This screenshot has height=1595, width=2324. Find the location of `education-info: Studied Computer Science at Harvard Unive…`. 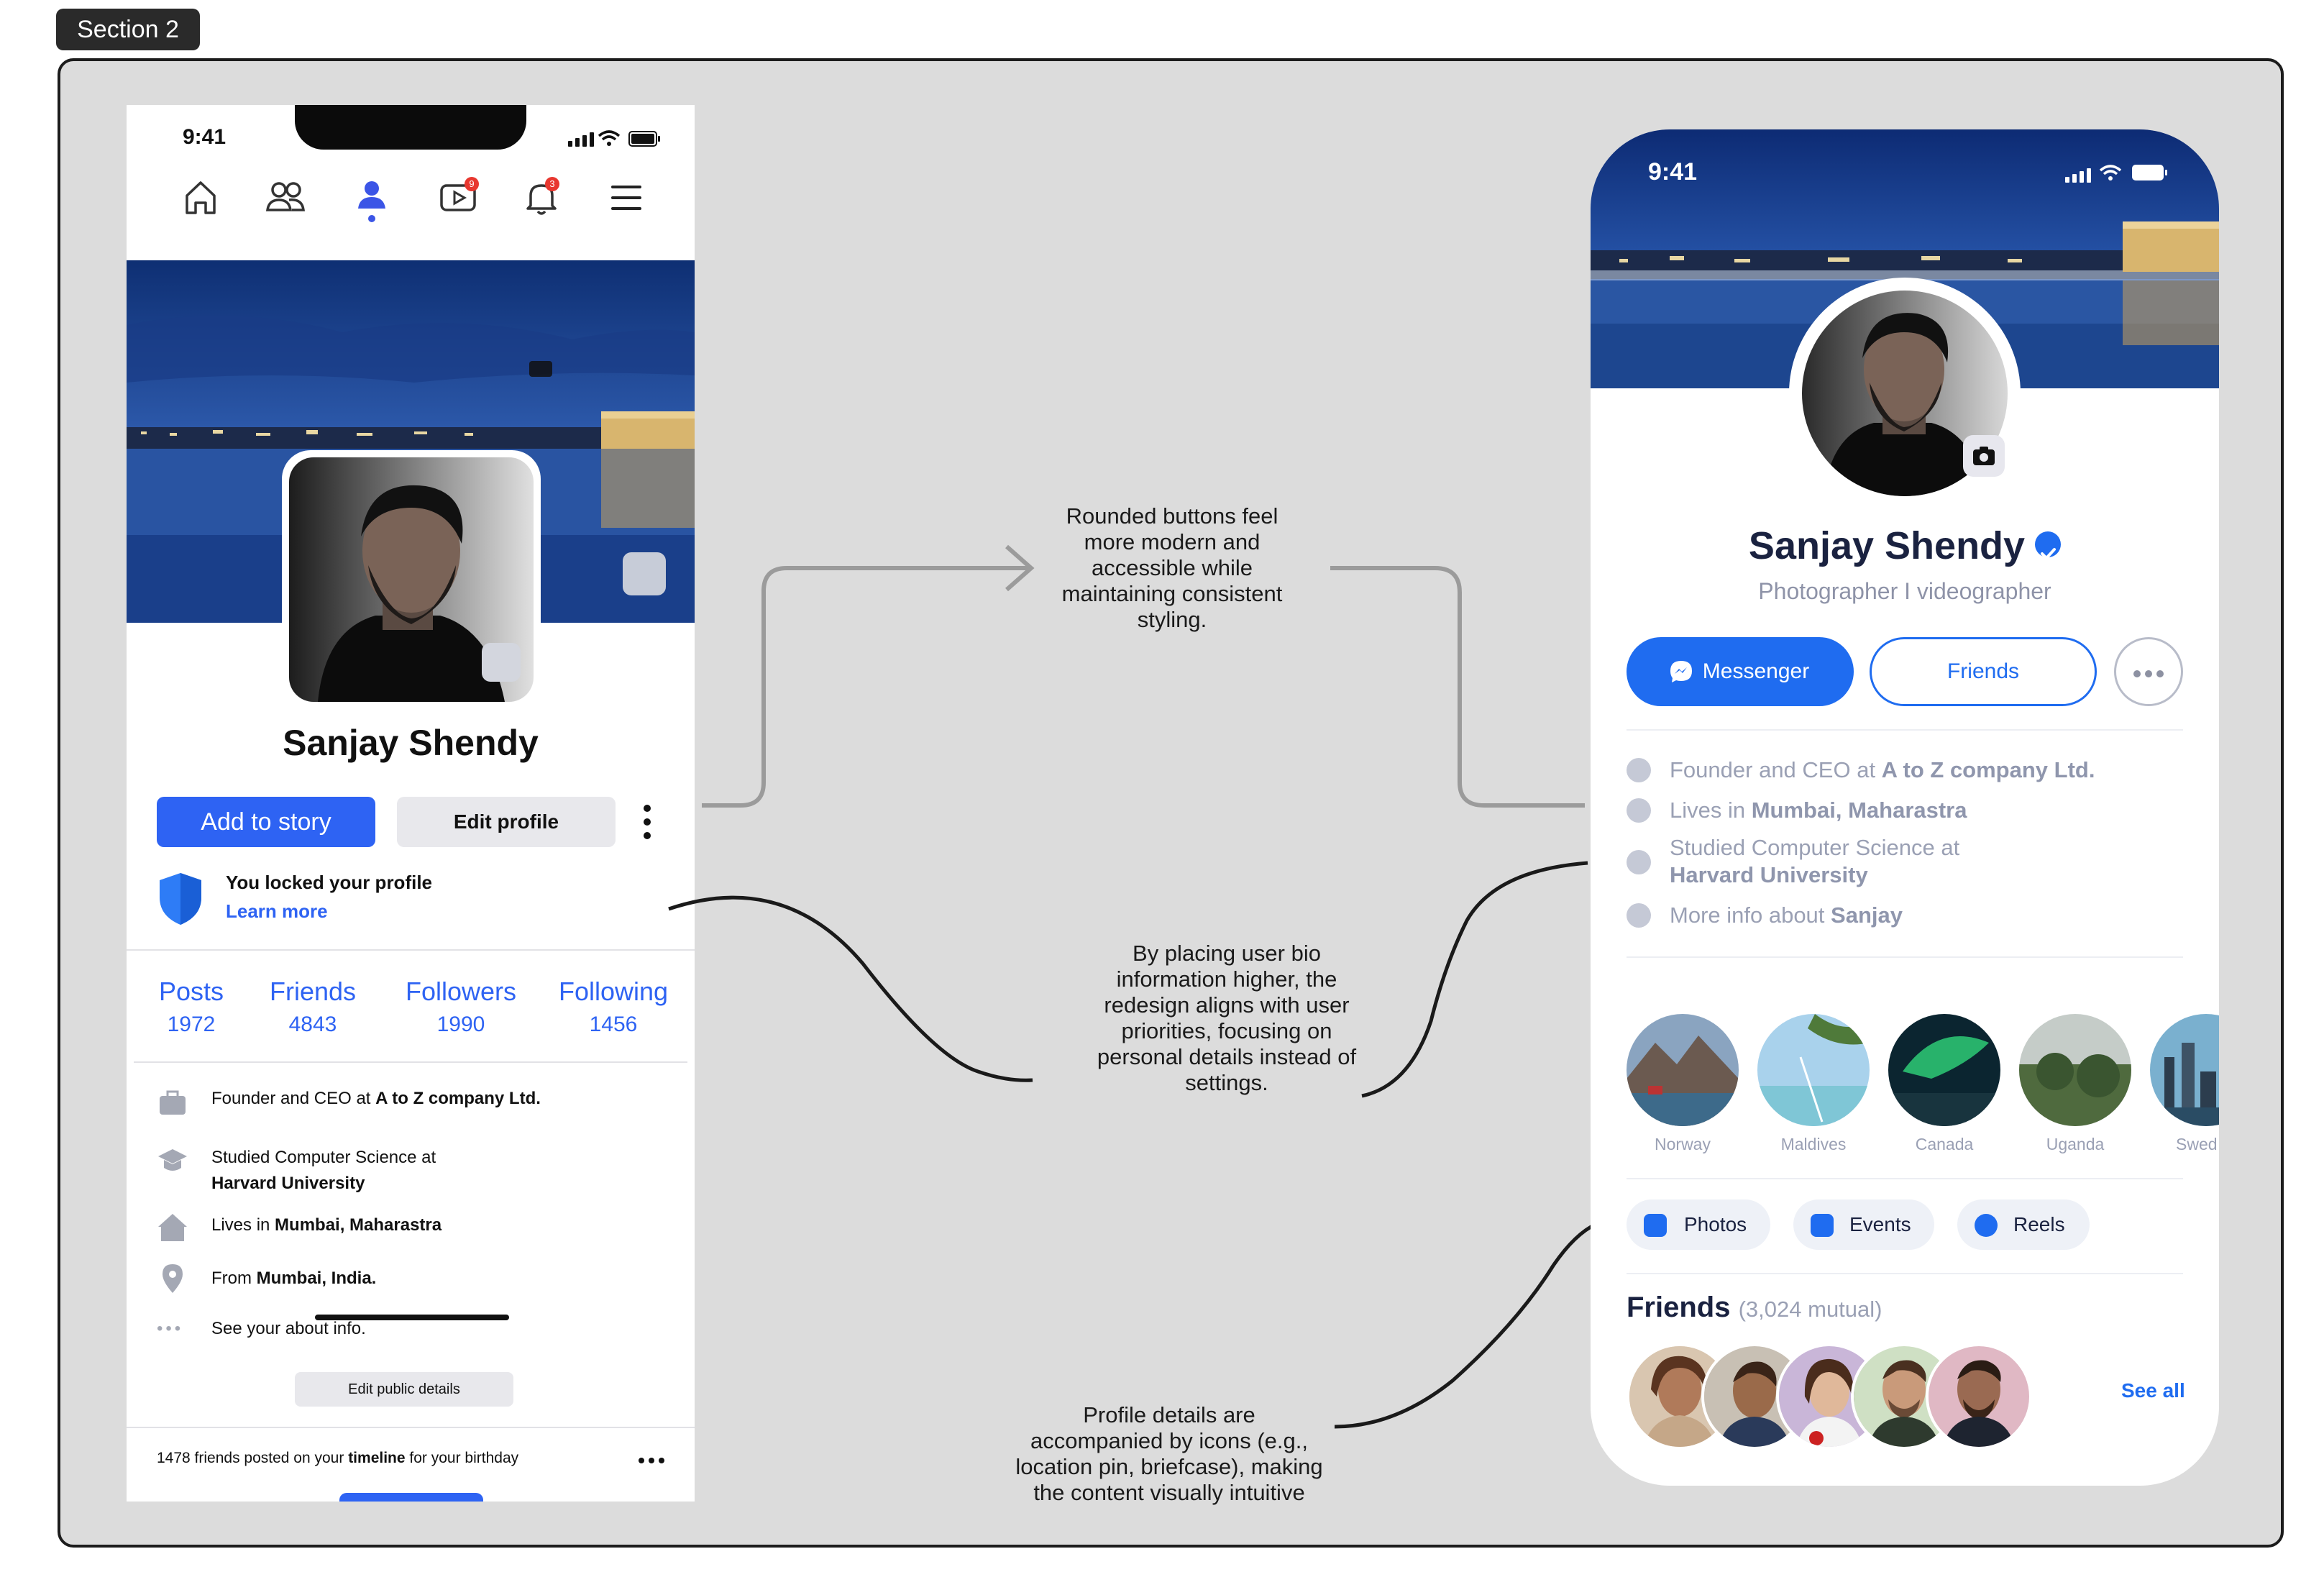

education-info: Studied Computer Science at Harvard Unive… is located at coordinates (1815, 861).